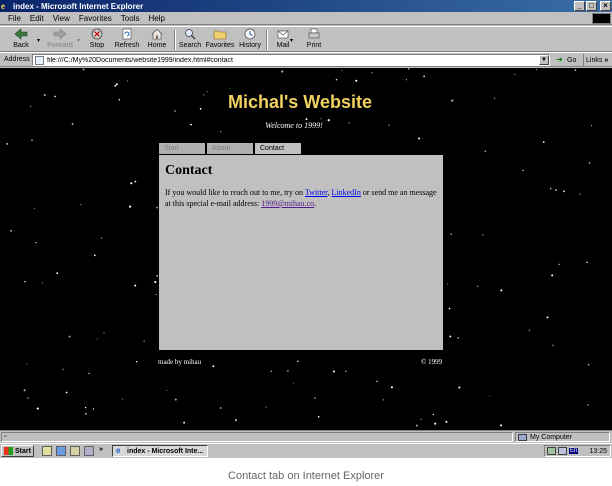 This screenshot has width=612, height=486. Describe the element at coordinates (60, 40) in the screenshot. I see `forward-button: Forward` at that location.